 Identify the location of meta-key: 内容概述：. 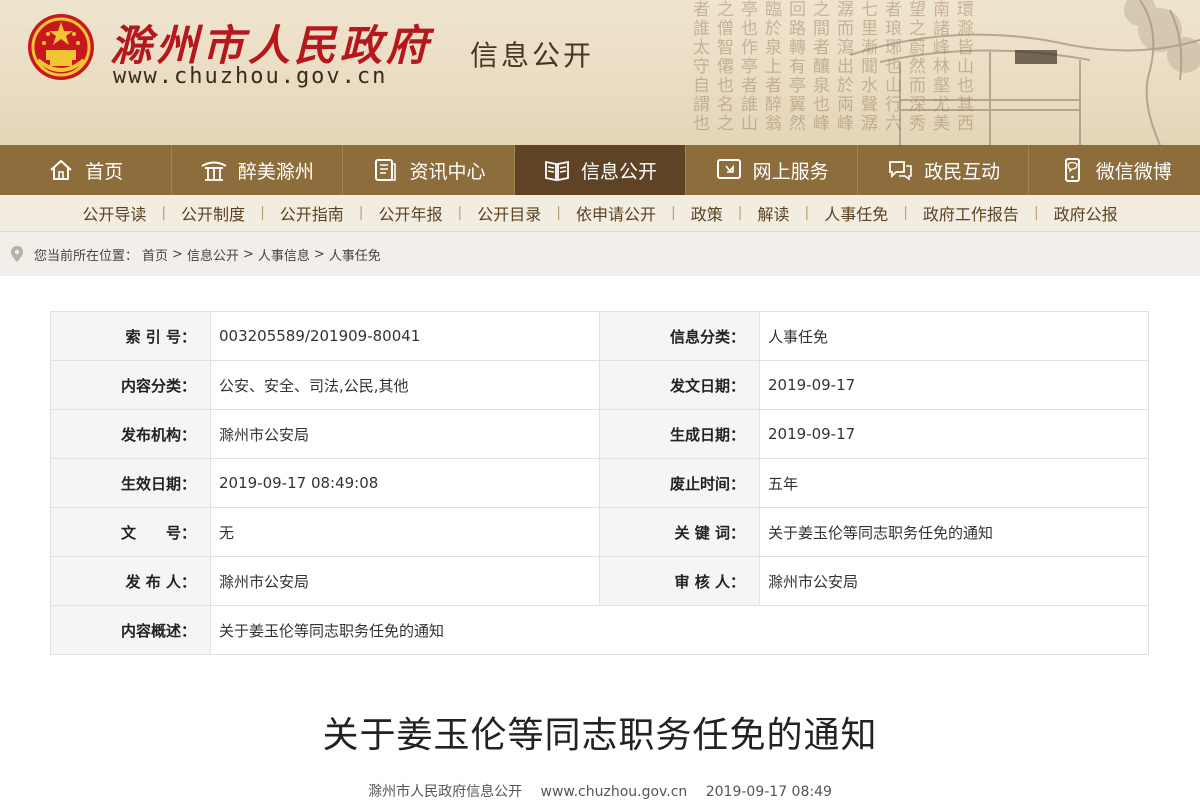
(130, 630).